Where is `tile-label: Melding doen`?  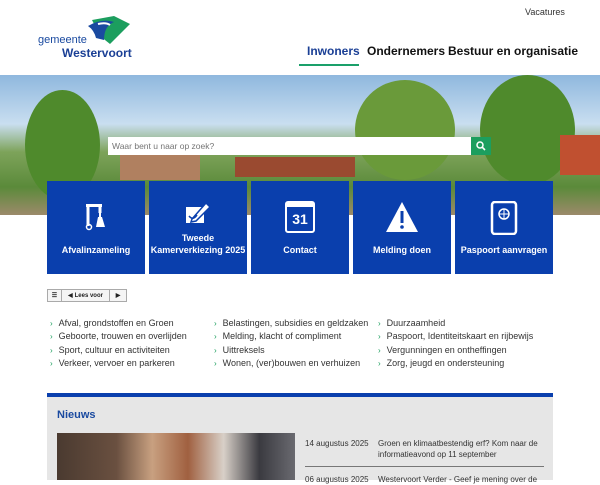
tile-label: Melding doen is located at coordinates (402, 250).